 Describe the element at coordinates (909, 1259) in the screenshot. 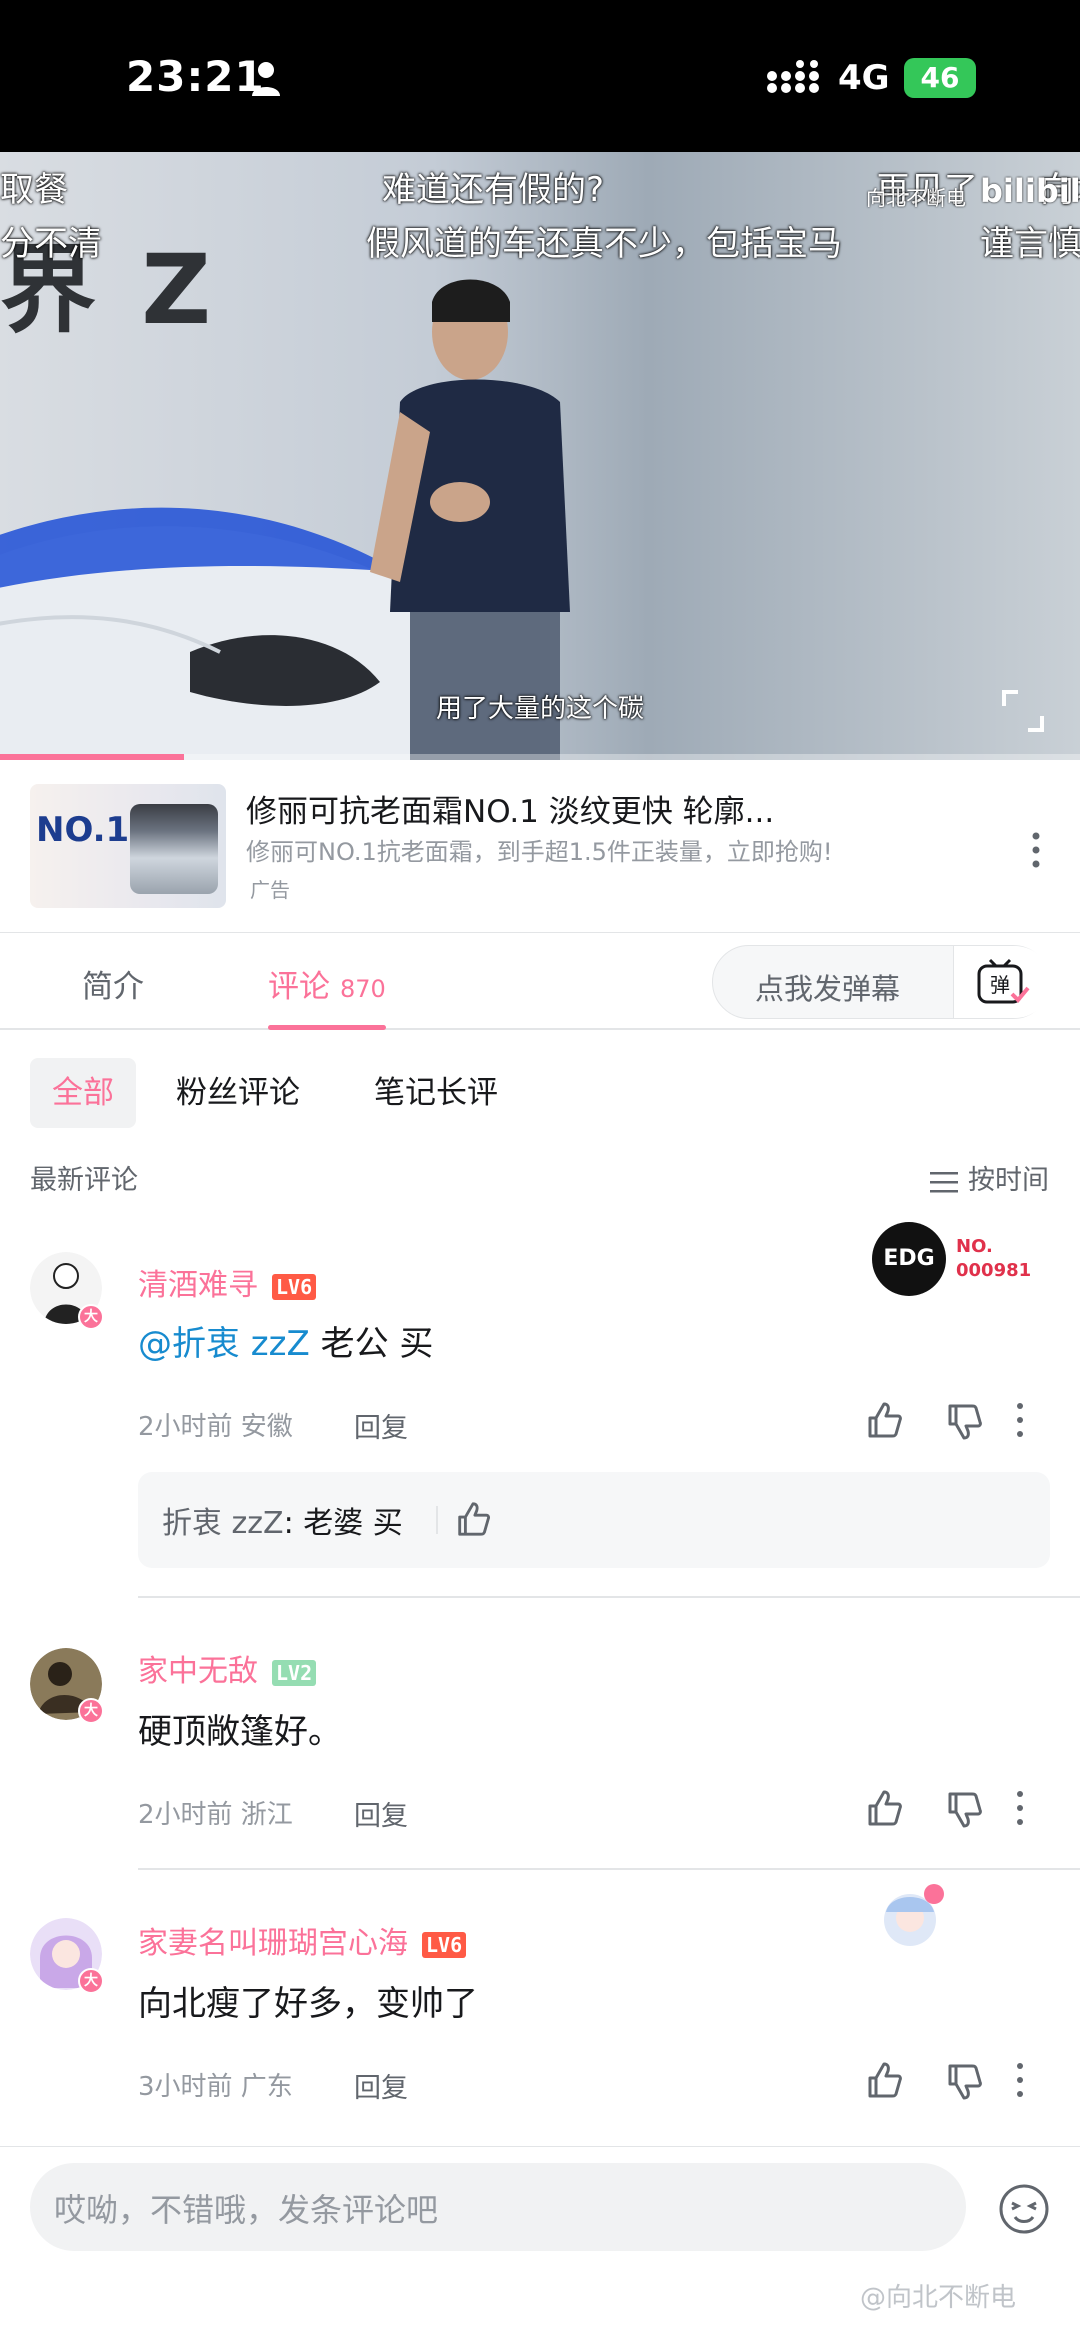

I see `edg-logo: EDG` at that location.